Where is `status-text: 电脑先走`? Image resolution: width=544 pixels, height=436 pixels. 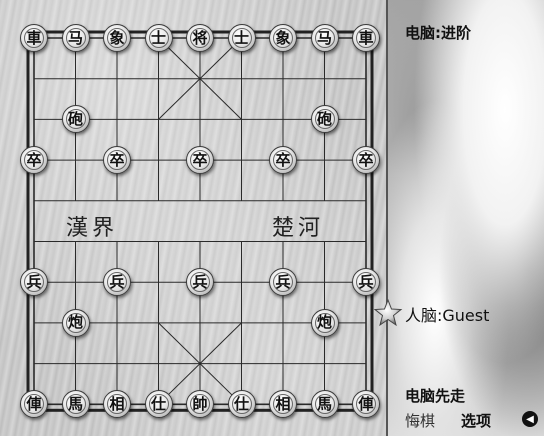
status-text: 电脑先走 is located at coordinates (435, 396).